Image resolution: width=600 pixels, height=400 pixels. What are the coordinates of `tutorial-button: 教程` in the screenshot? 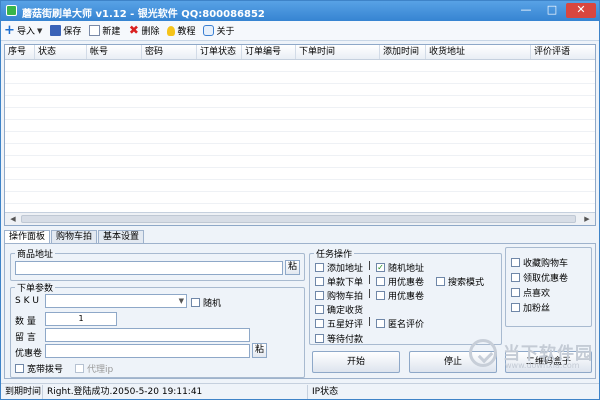 It's located at (181, 31).